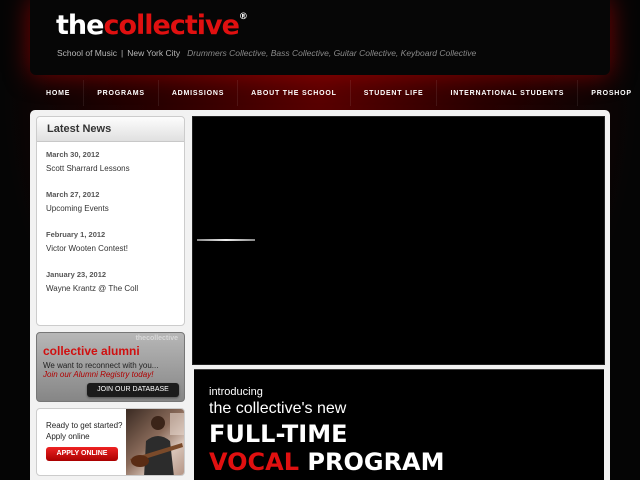 The height and width of the screenshot is (480, 640). Describe the element at coordinates (76, 274) in the screenshot. I see `news-date: January 23, 2012` at that location.